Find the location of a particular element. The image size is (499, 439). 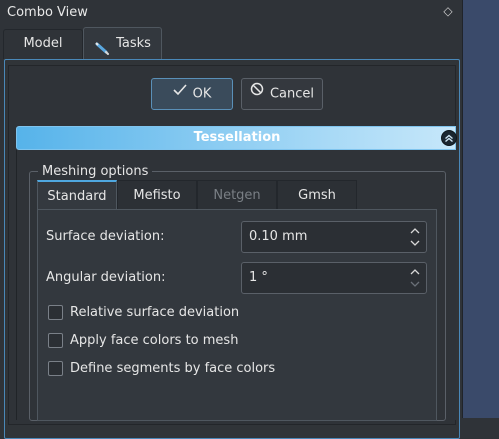

ok-button: OK is located at coordinates (192, 94).